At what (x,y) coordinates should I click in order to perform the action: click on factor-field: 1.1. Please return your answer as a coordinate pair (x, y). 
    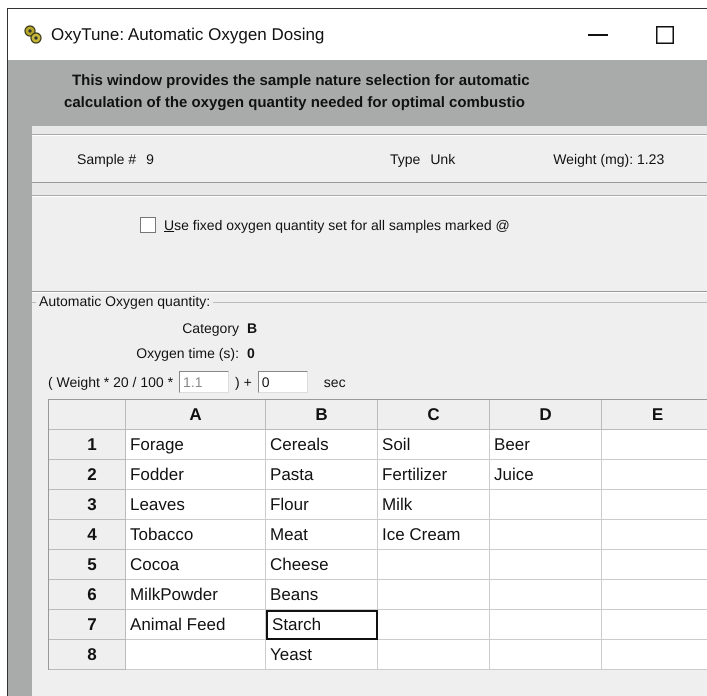
    Looking at the image, I should click on (204, 382).